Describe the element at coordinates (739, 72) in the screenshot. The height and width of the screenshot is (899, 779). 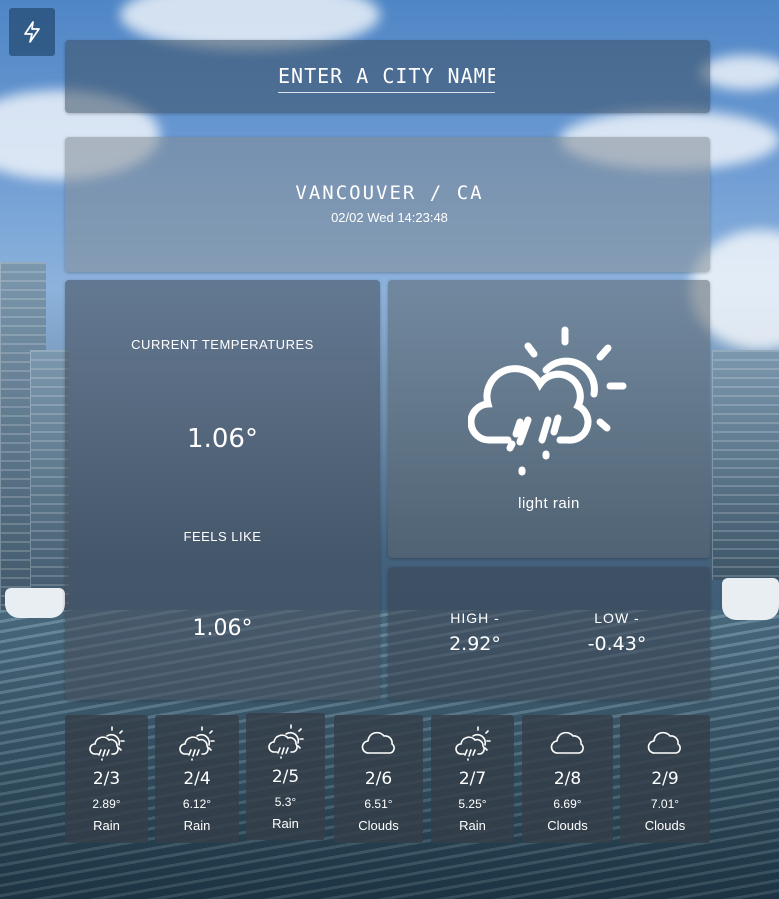
I see `cloud-shape` at that location.